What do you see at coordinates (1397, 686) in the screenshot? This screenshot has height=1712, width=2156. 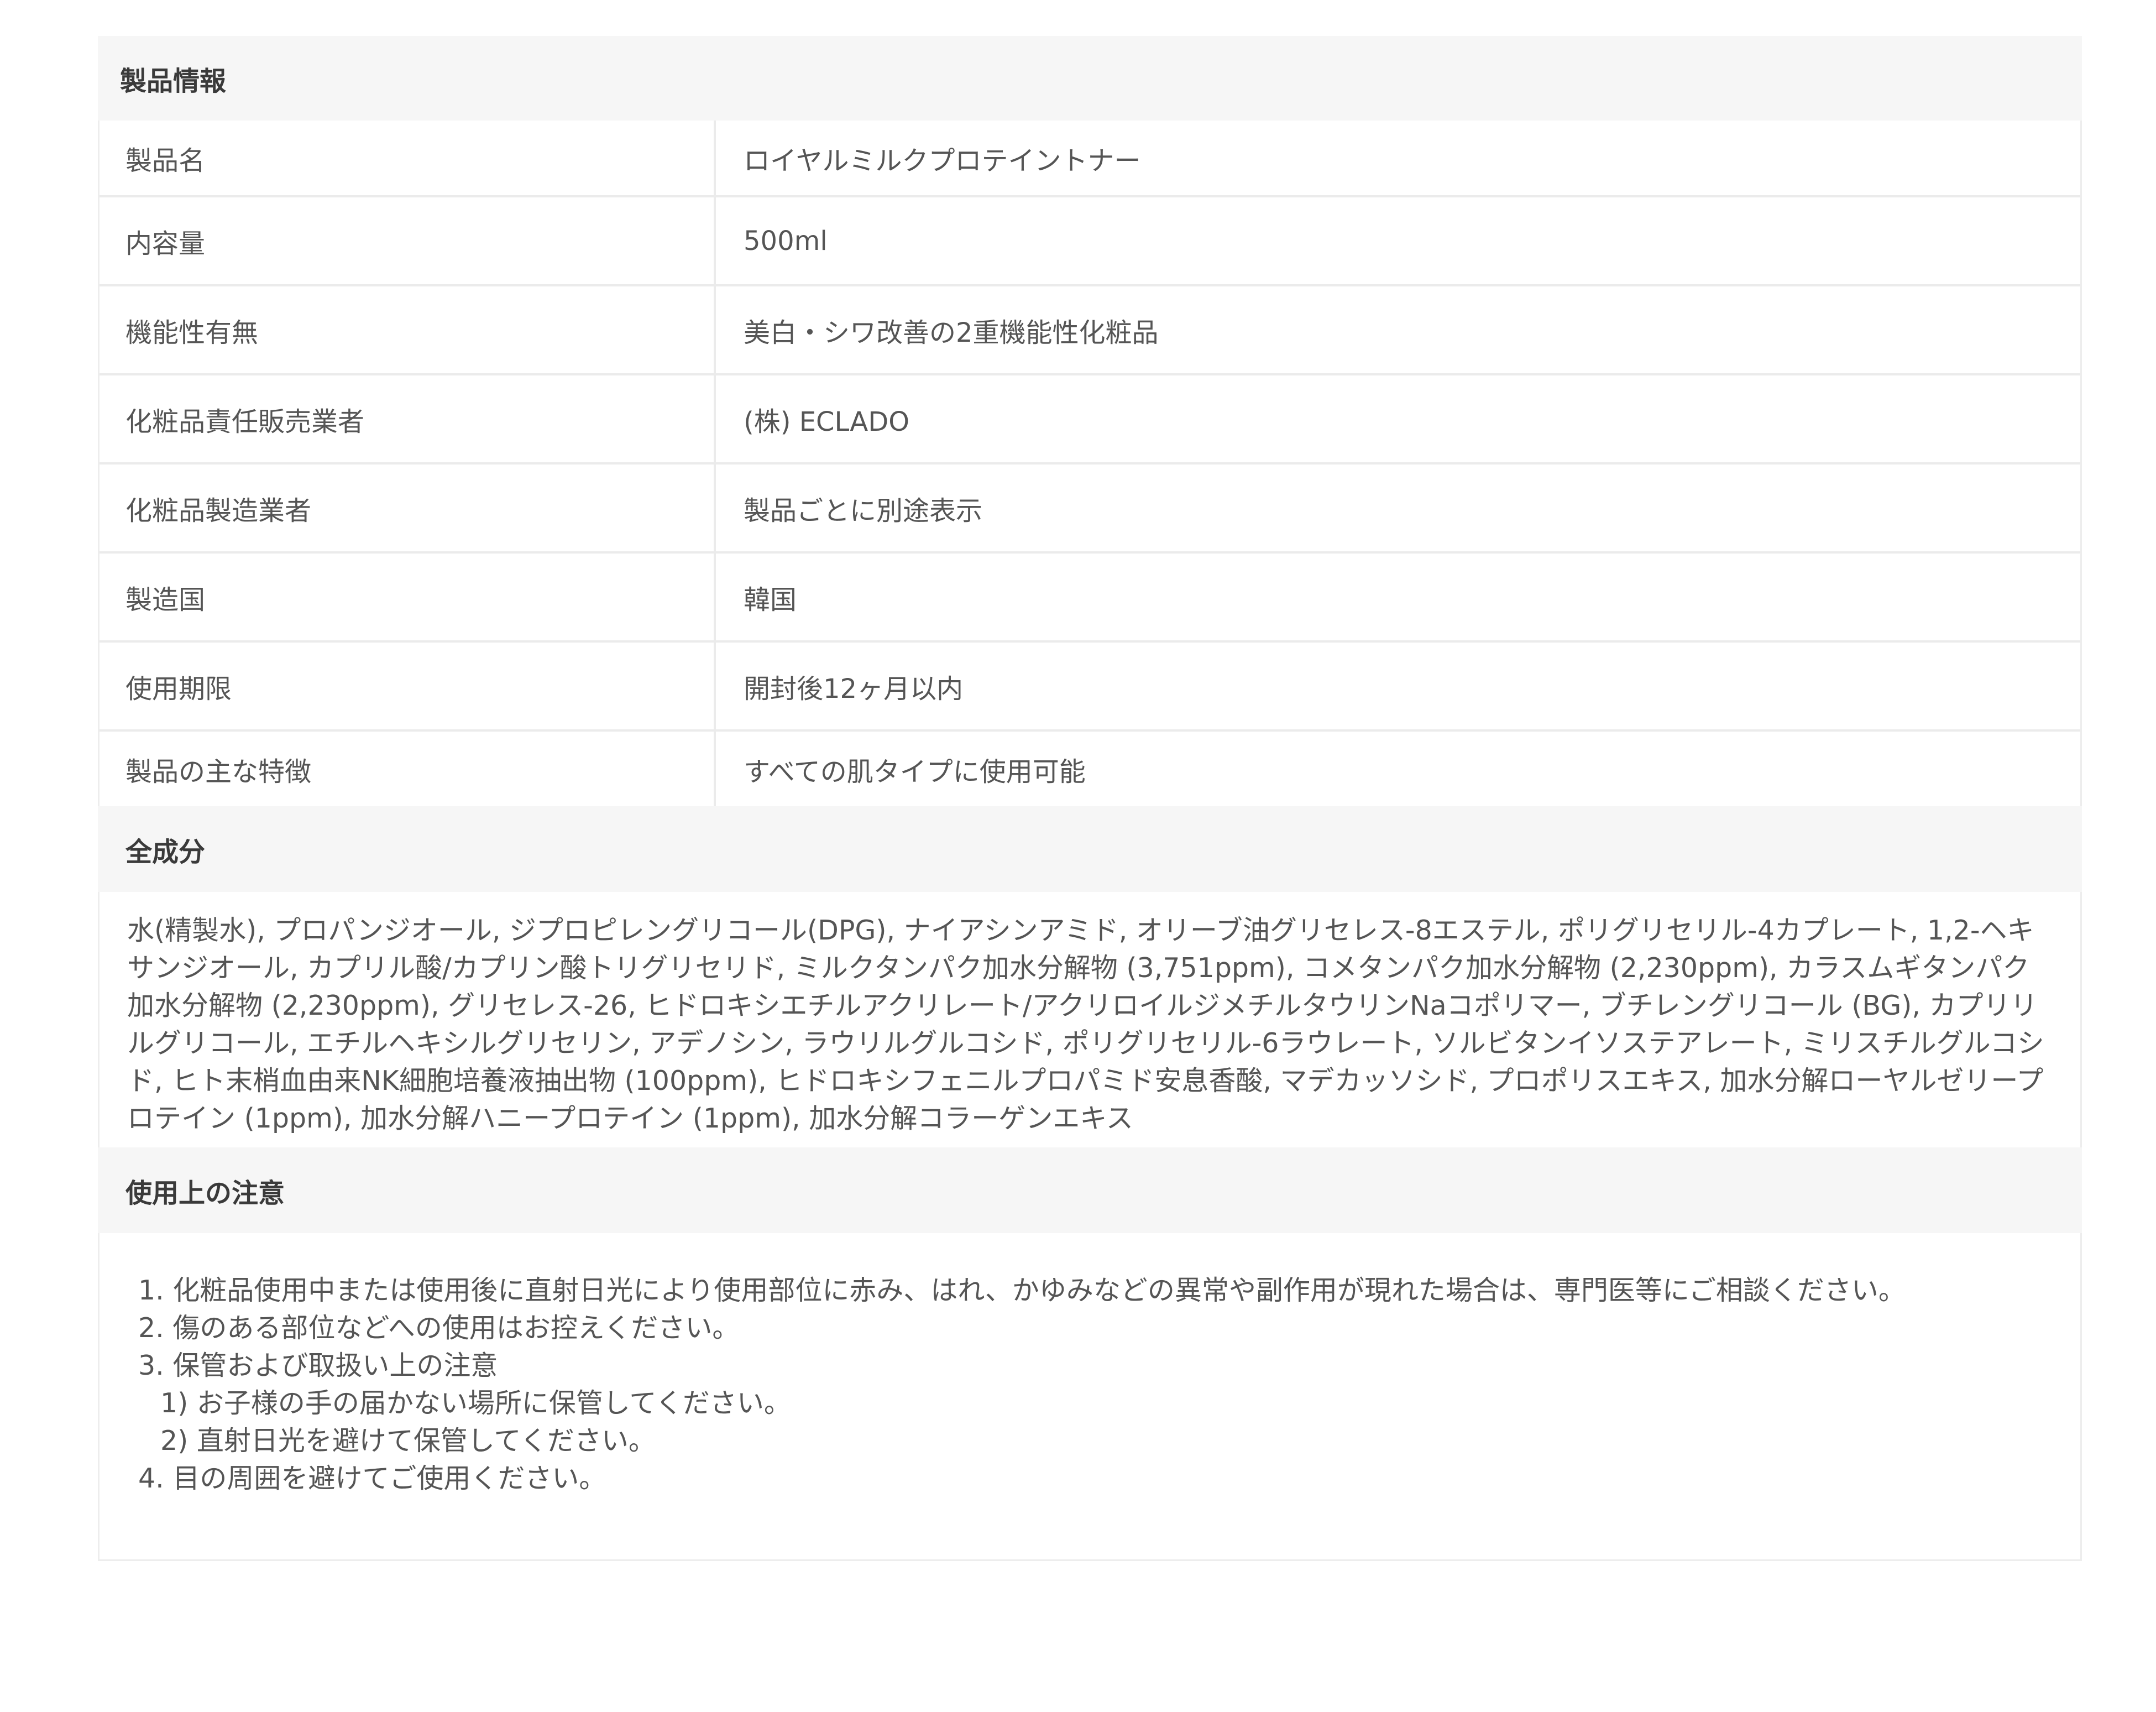 I see `row-value: 開封後12ヶ月以内` at bounding box center [1397, 686].